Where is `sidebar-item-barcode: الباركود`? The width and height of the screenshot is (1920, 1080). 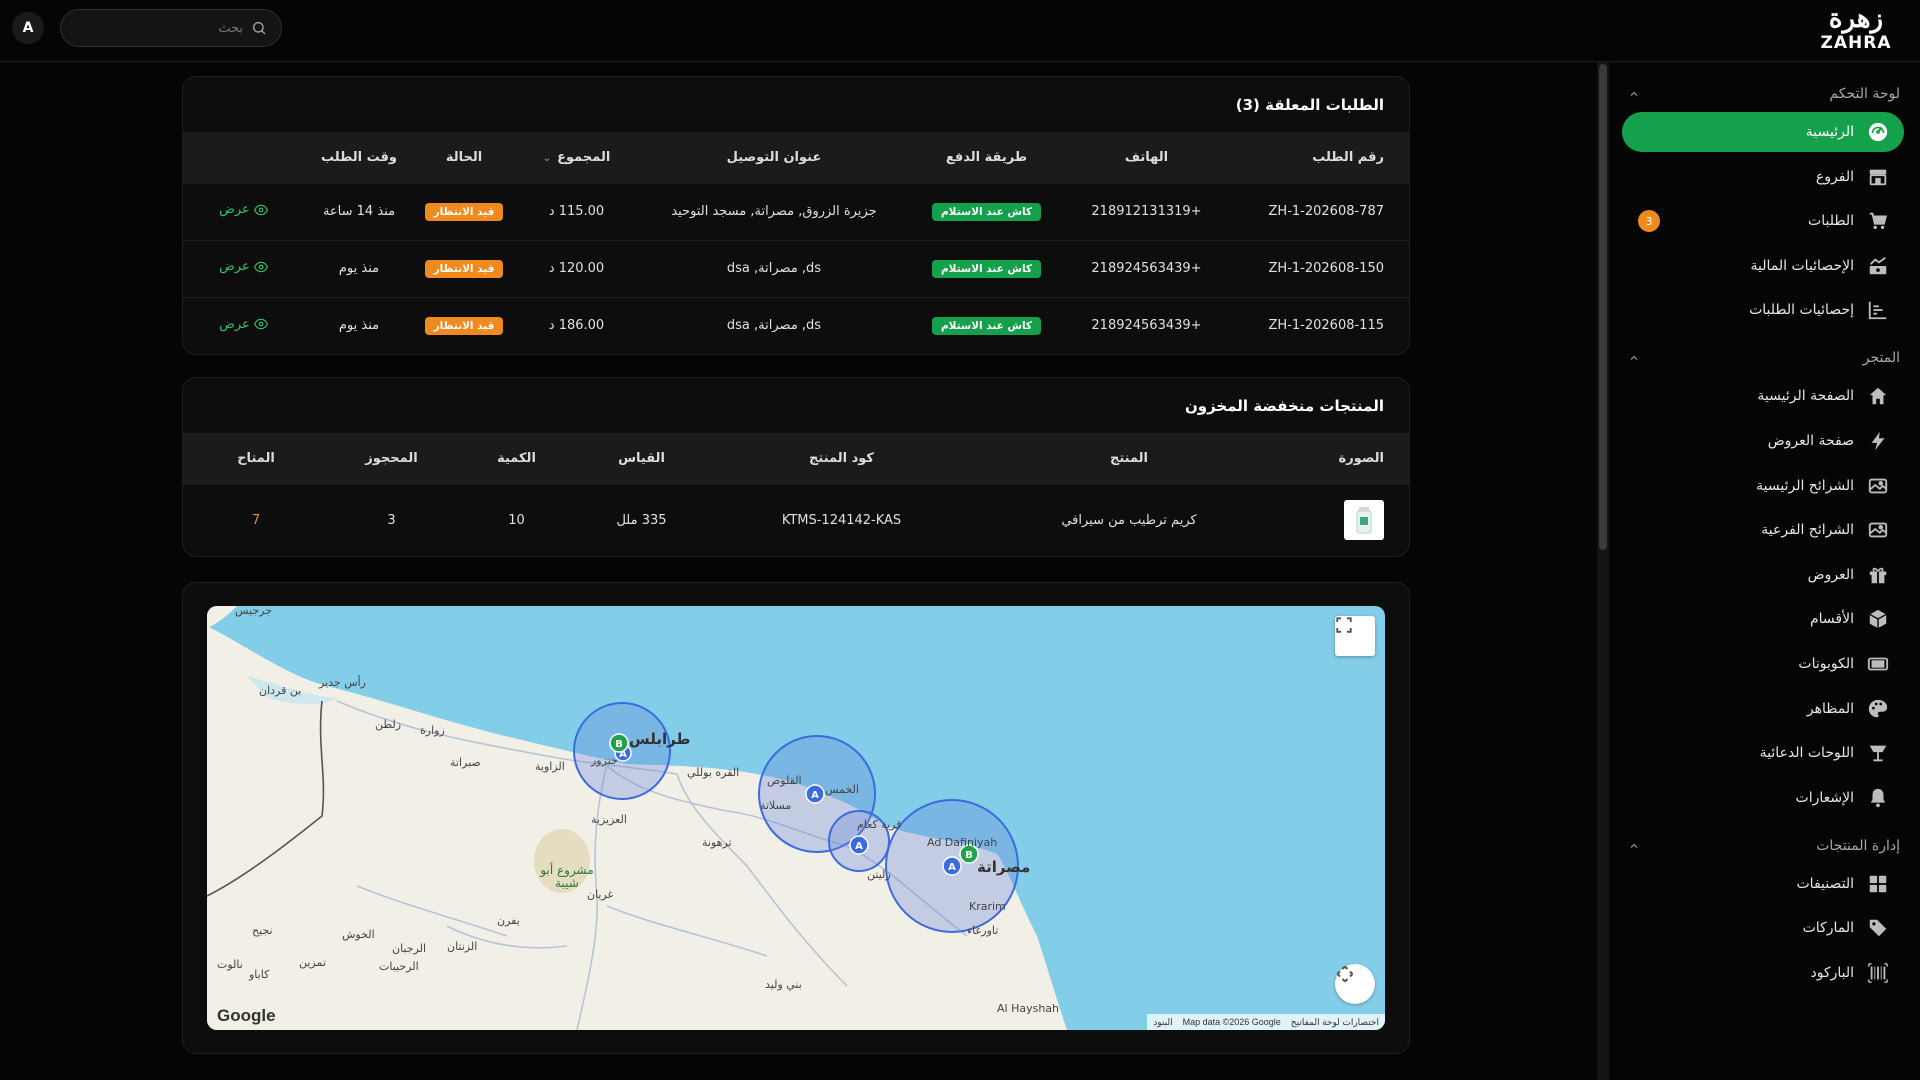 sidebar-item-barcode: الباركود is located at coordinates (1763, 973).